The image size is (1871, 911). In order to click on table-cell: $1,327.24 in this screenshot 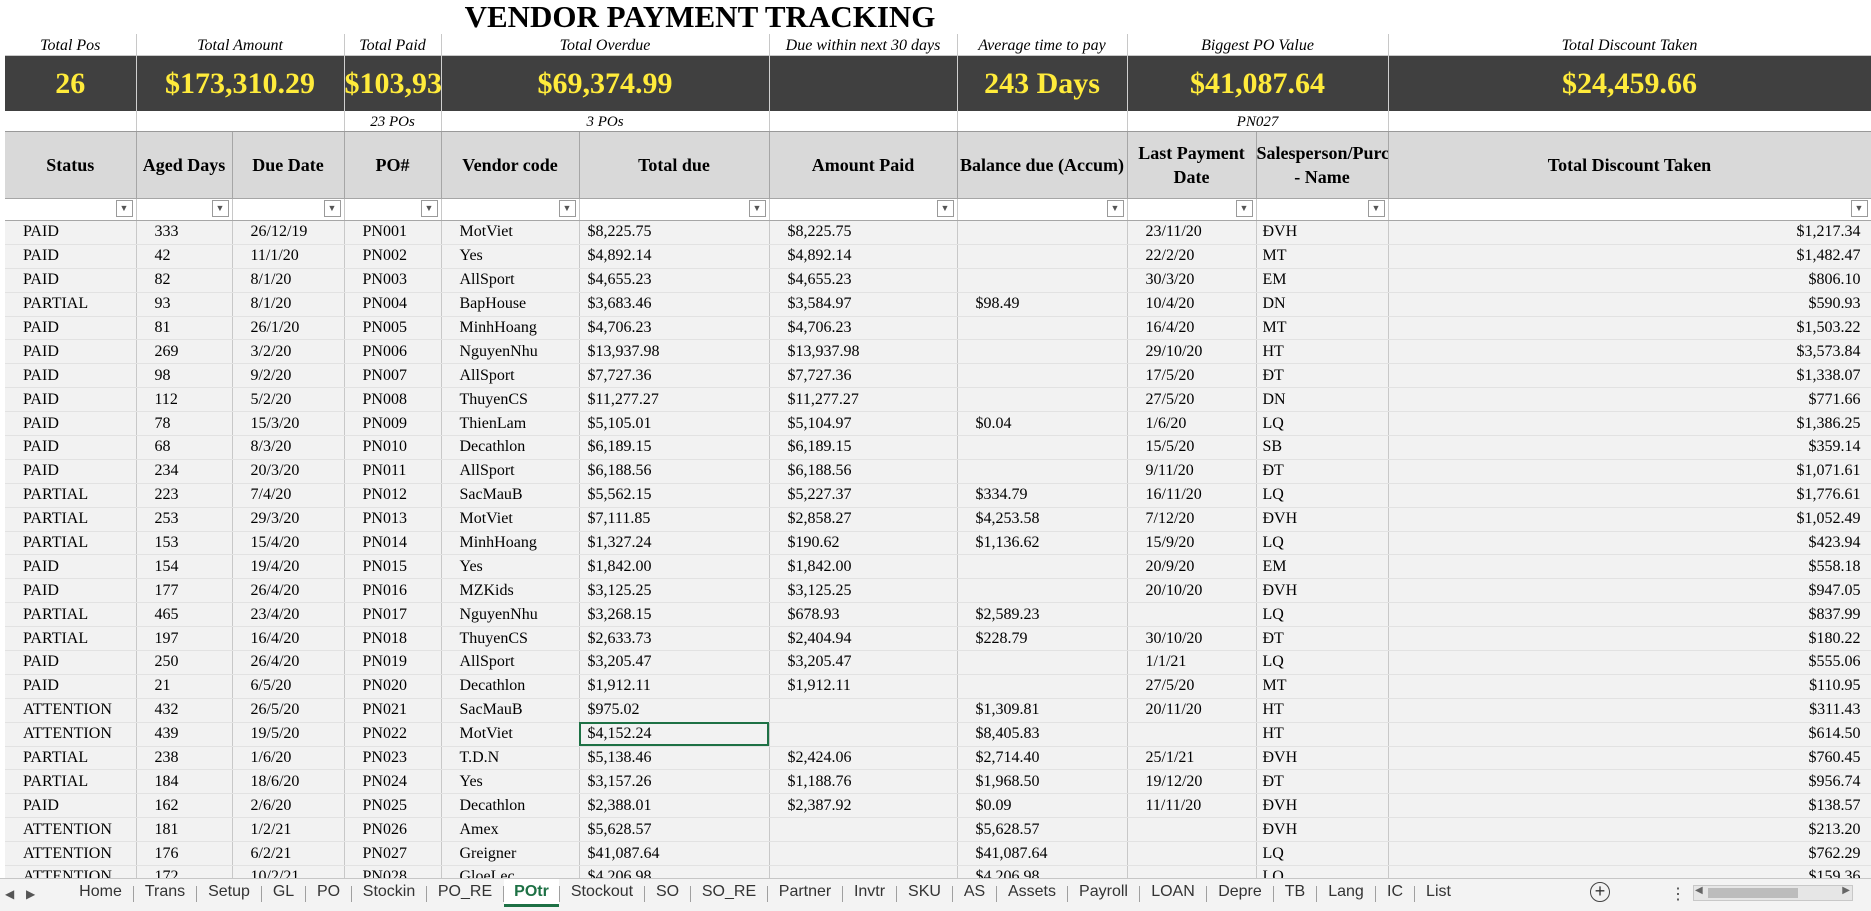, I will do `click(674, 543)`.